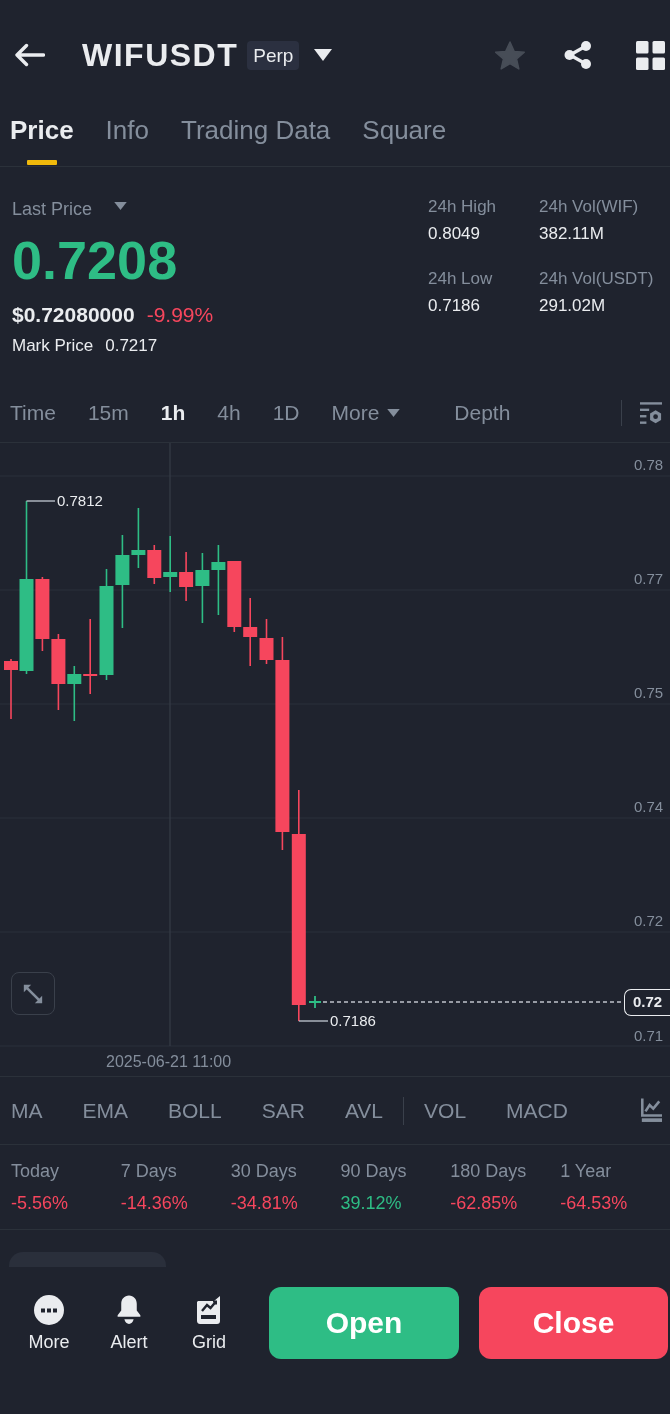 The height and width of the screenshot is (1414, 670). I want to click on action-button: Grid, so click(209, 1323).